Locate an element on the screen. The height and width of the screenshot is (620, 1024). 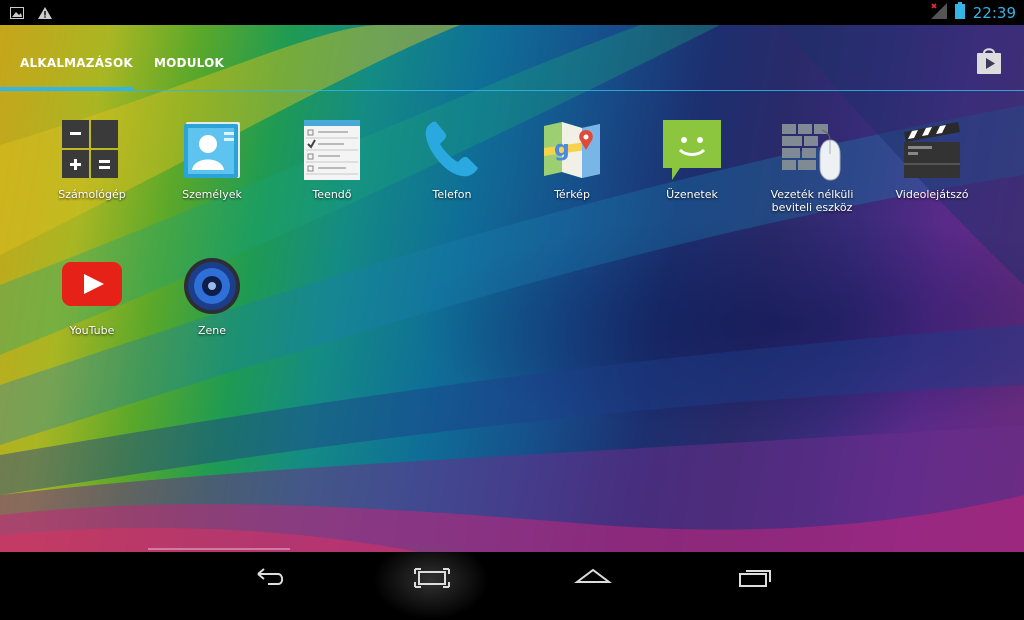
youtube-icon is located at coordinates (92, 284).